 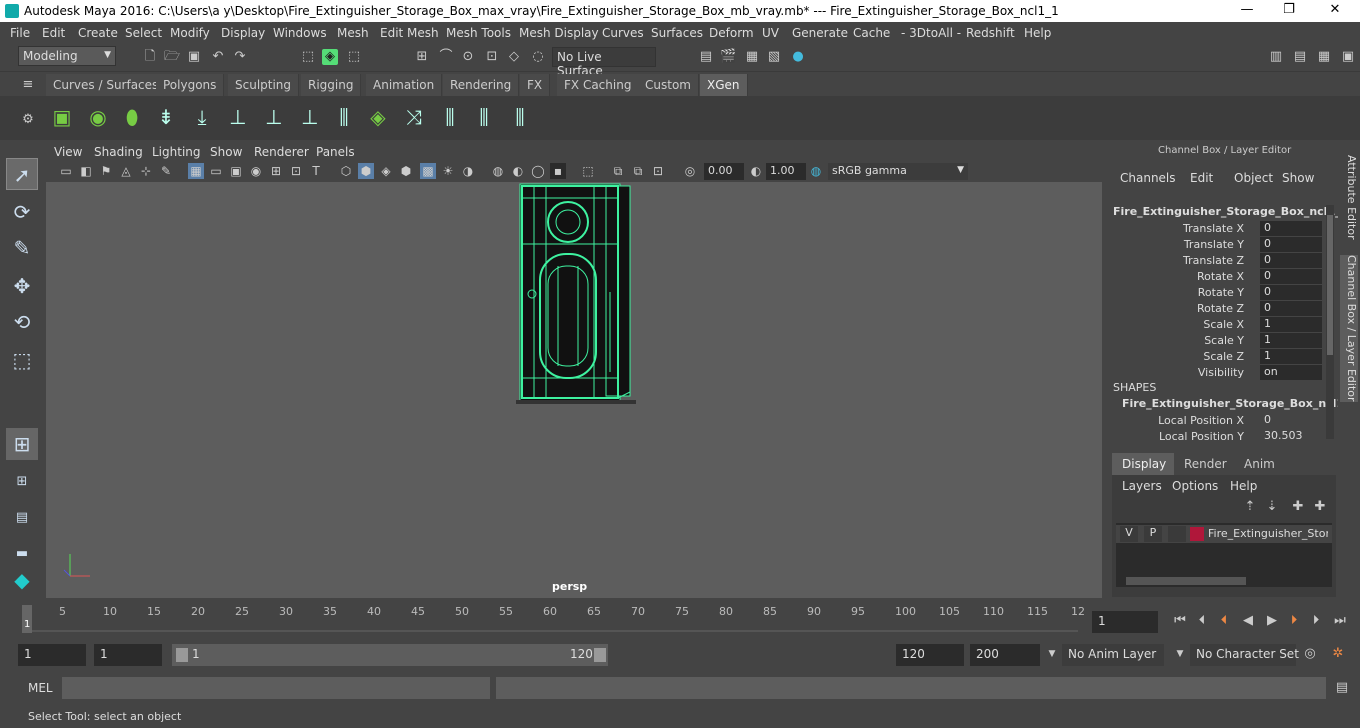 I want to click on range-end-handle, so click(x=600, y=655).